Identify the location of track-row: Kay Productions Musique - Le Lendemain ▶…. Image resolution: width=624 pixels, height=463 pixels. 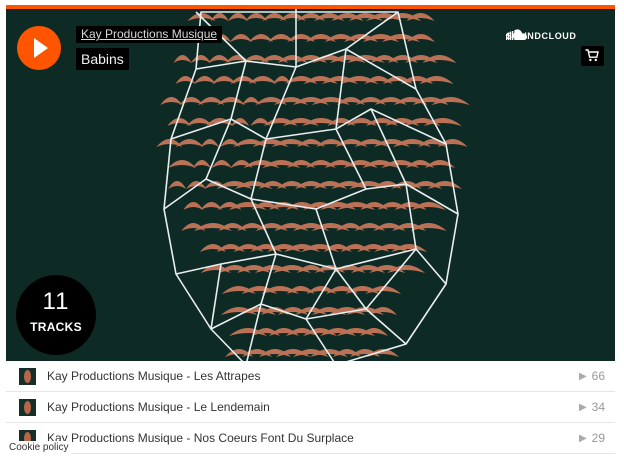
(310, 407).